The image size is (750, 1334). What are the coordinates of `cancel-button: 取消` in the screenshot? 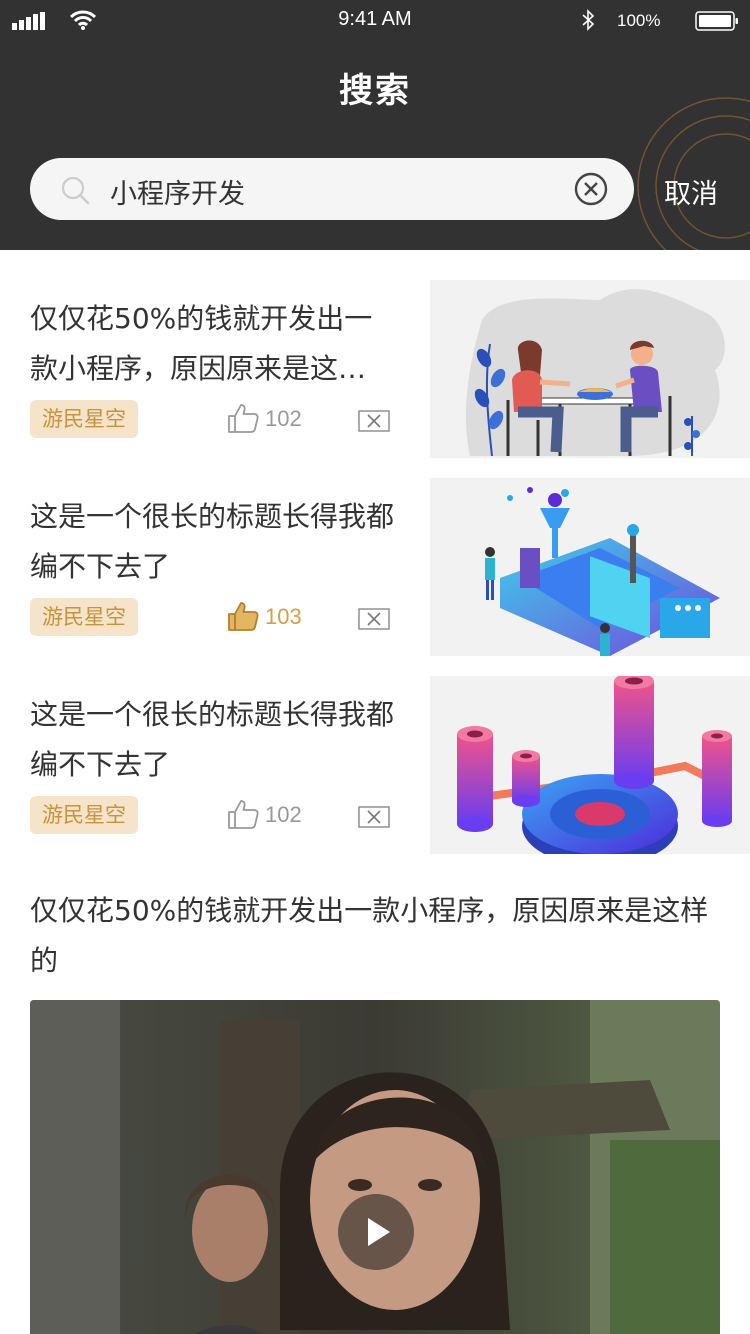 It's located at (691, 191).